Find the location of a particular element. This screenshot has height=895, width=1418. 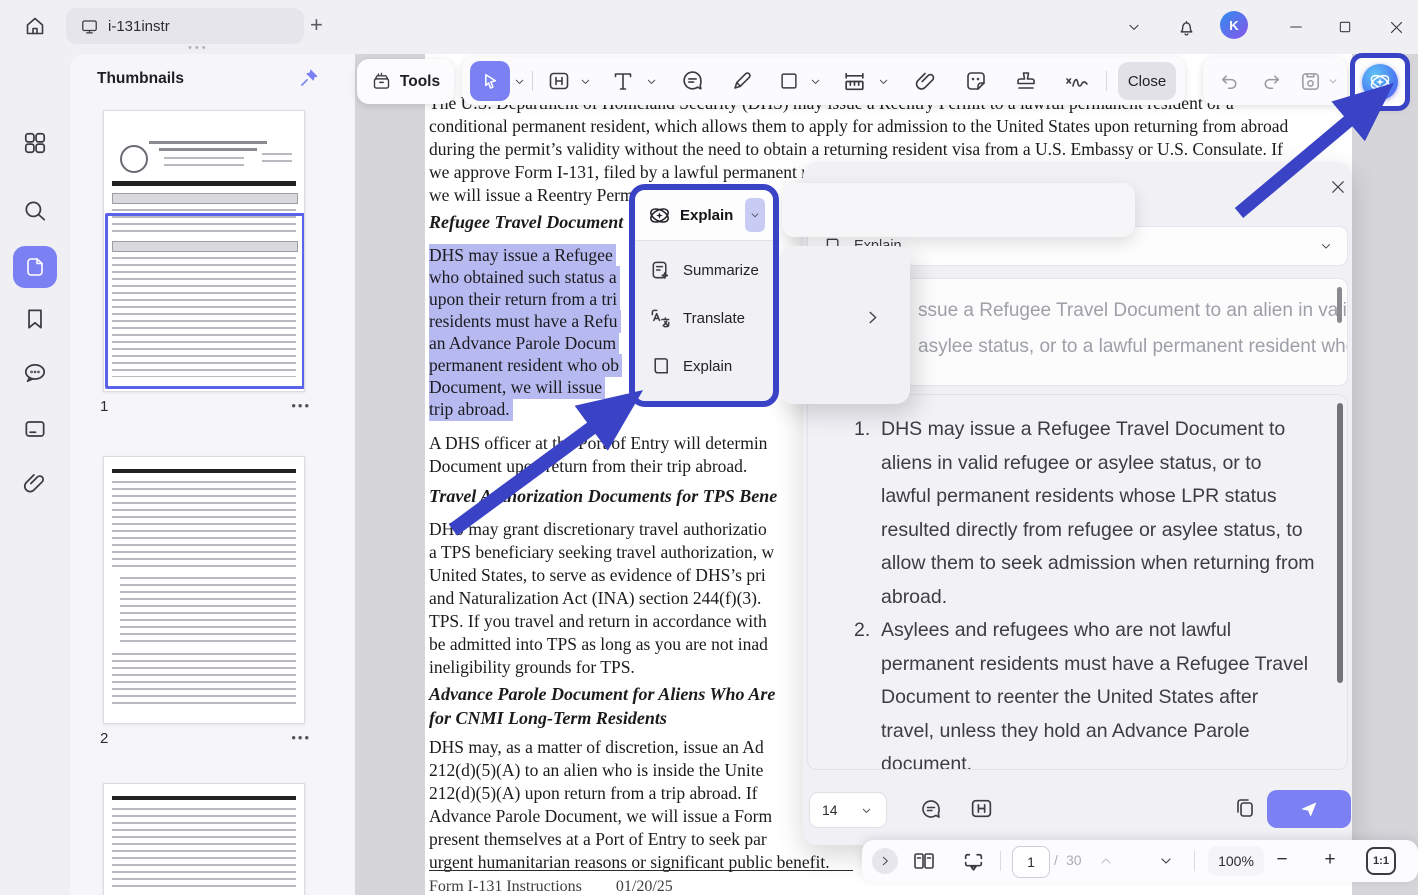

save-dropdown is located at coordinates (1333, 81).